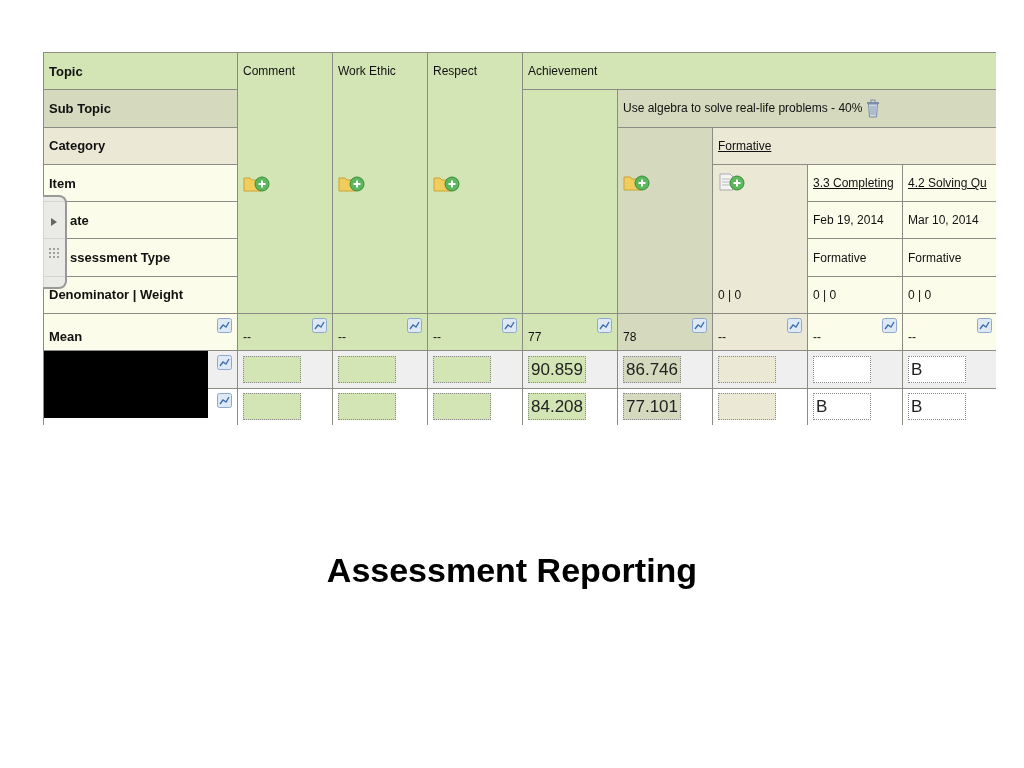 The image size is (1024, 768). Describe the element at coordinates (652, 407) in the screenshot. I see `grade-field: 77.101` at that location.